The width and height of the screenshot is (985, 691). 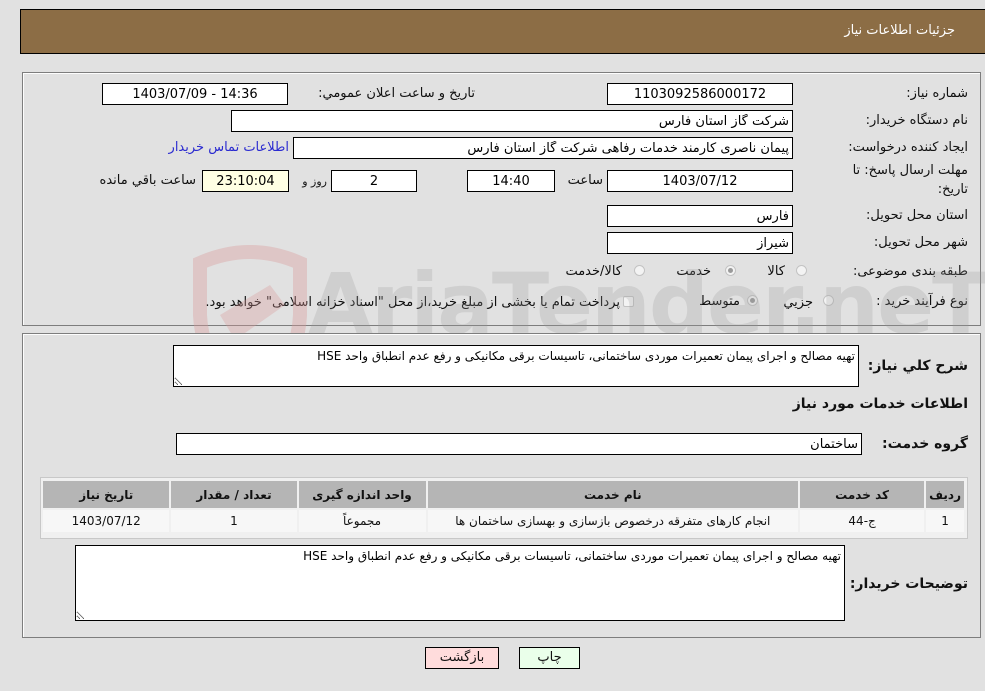 I want to click on col-header-service-name: نام خدمت, so click(x=613, y=494).